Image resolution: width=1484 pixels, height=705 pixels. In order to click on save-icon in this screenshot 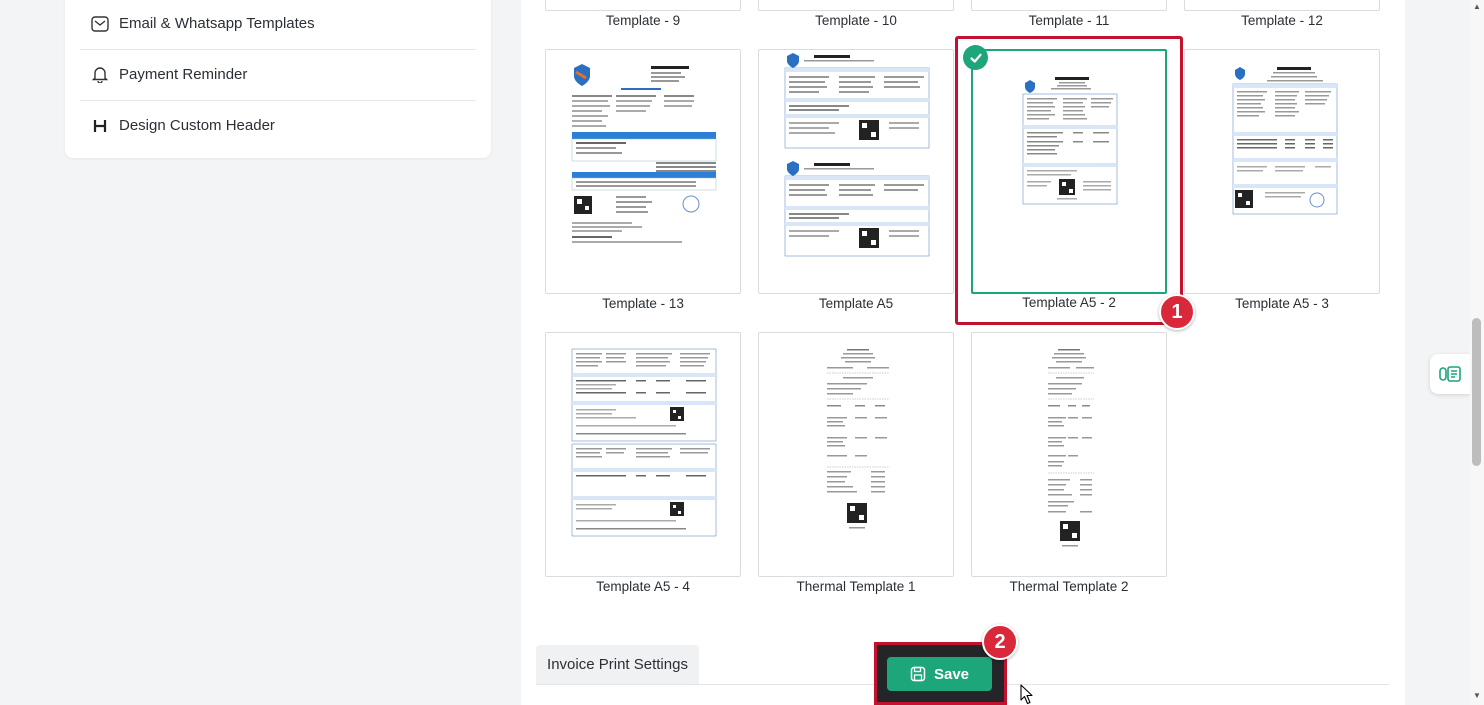, I will do `click(918, 674)`.